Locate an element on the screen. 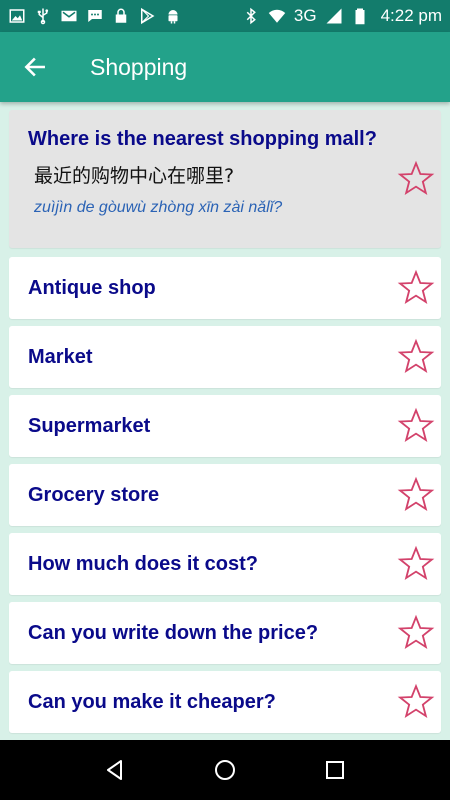  arrow-back-icon is located at coordinates (34, 67).